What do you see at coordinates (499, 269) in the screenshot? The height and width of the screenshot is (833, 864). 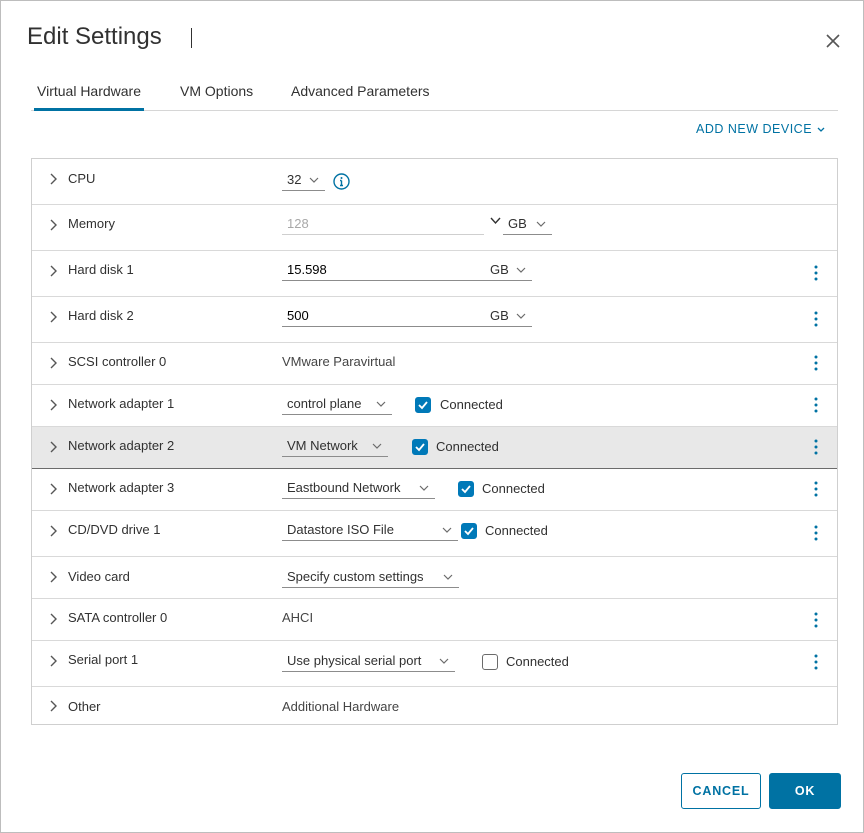 I see `hard-disk-1-unit: GB` at bounding box center [499, 269].